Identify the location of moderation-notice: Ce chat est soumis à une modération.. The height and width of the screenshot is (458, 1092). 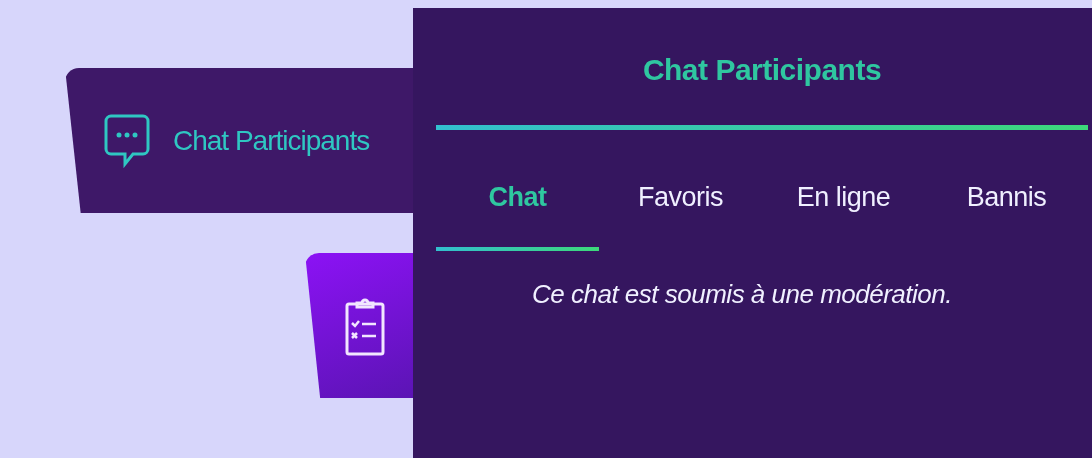
(742, 294).